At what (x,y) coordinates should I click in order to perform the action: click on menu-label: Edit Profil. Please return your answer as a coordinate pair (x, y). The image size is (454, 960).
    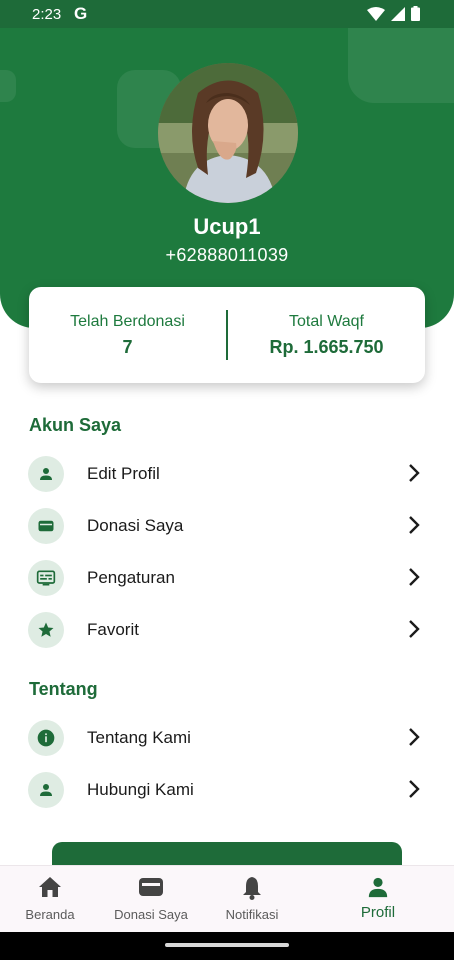
    Looking at the image, I should click on (123, 473).